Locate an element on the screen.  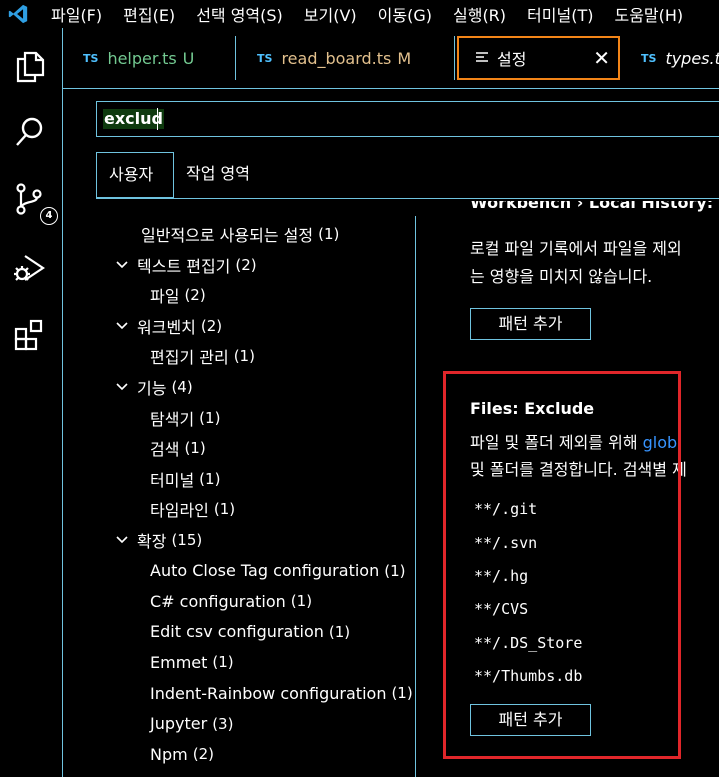
tab-read-board-ts: TS read_board.ts M is located at coordinates (346, 58).